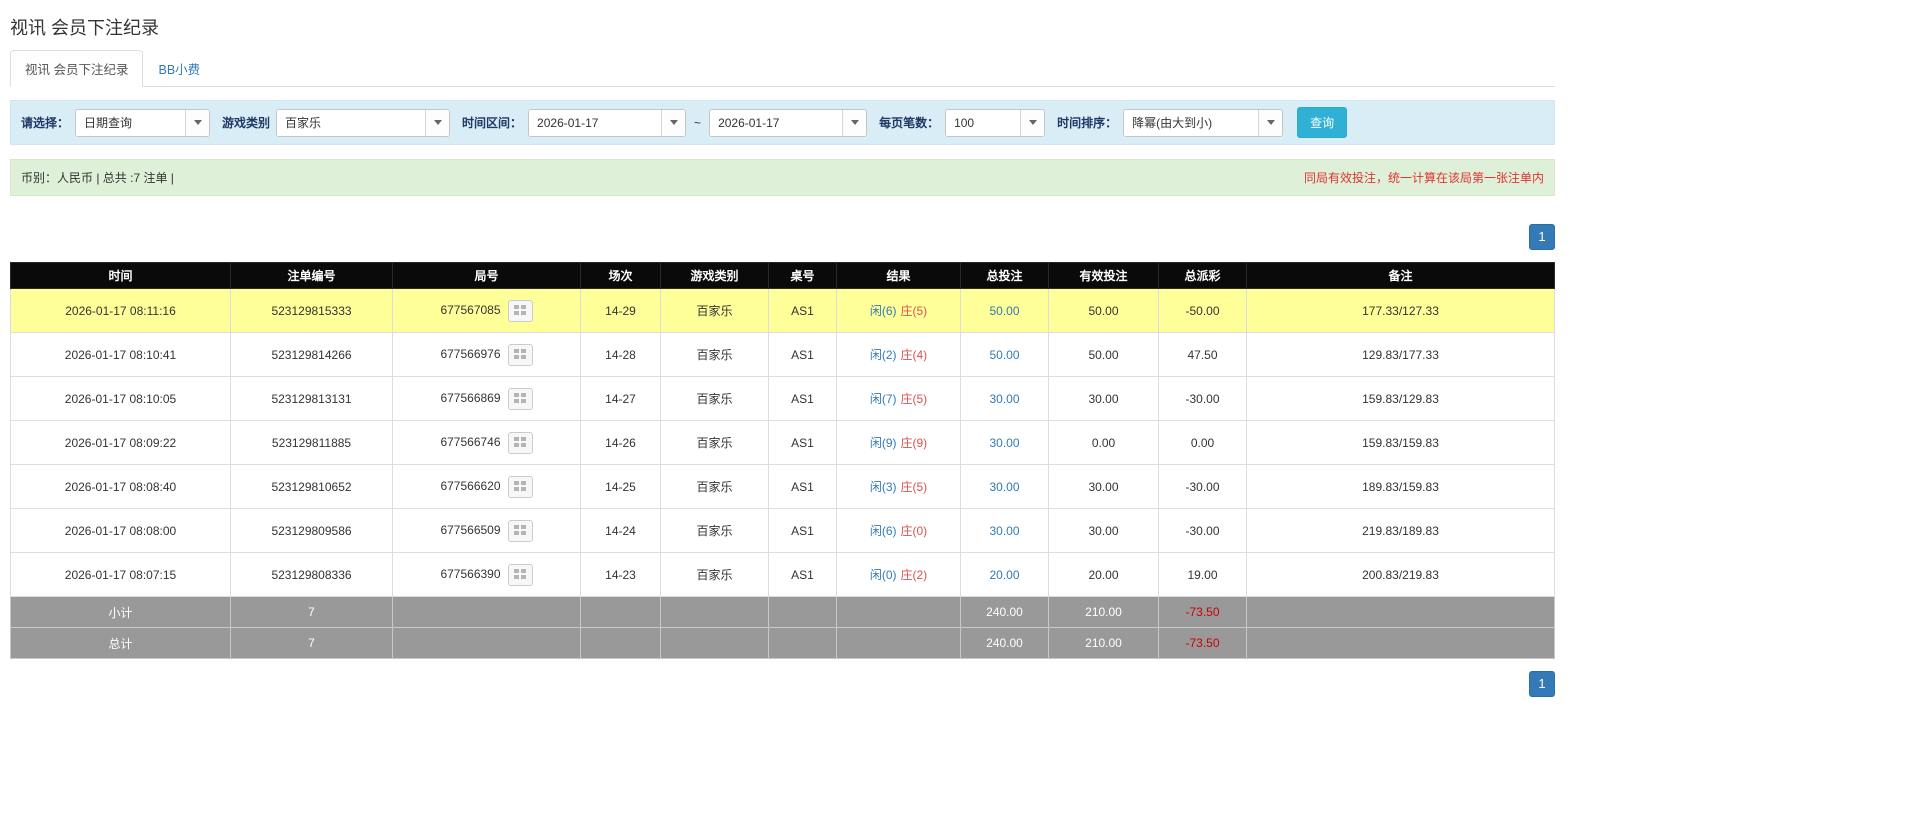 The height and width of the screenshot is (829, 1919). I want to click on cell-round: 677566509, so click(486, 530).